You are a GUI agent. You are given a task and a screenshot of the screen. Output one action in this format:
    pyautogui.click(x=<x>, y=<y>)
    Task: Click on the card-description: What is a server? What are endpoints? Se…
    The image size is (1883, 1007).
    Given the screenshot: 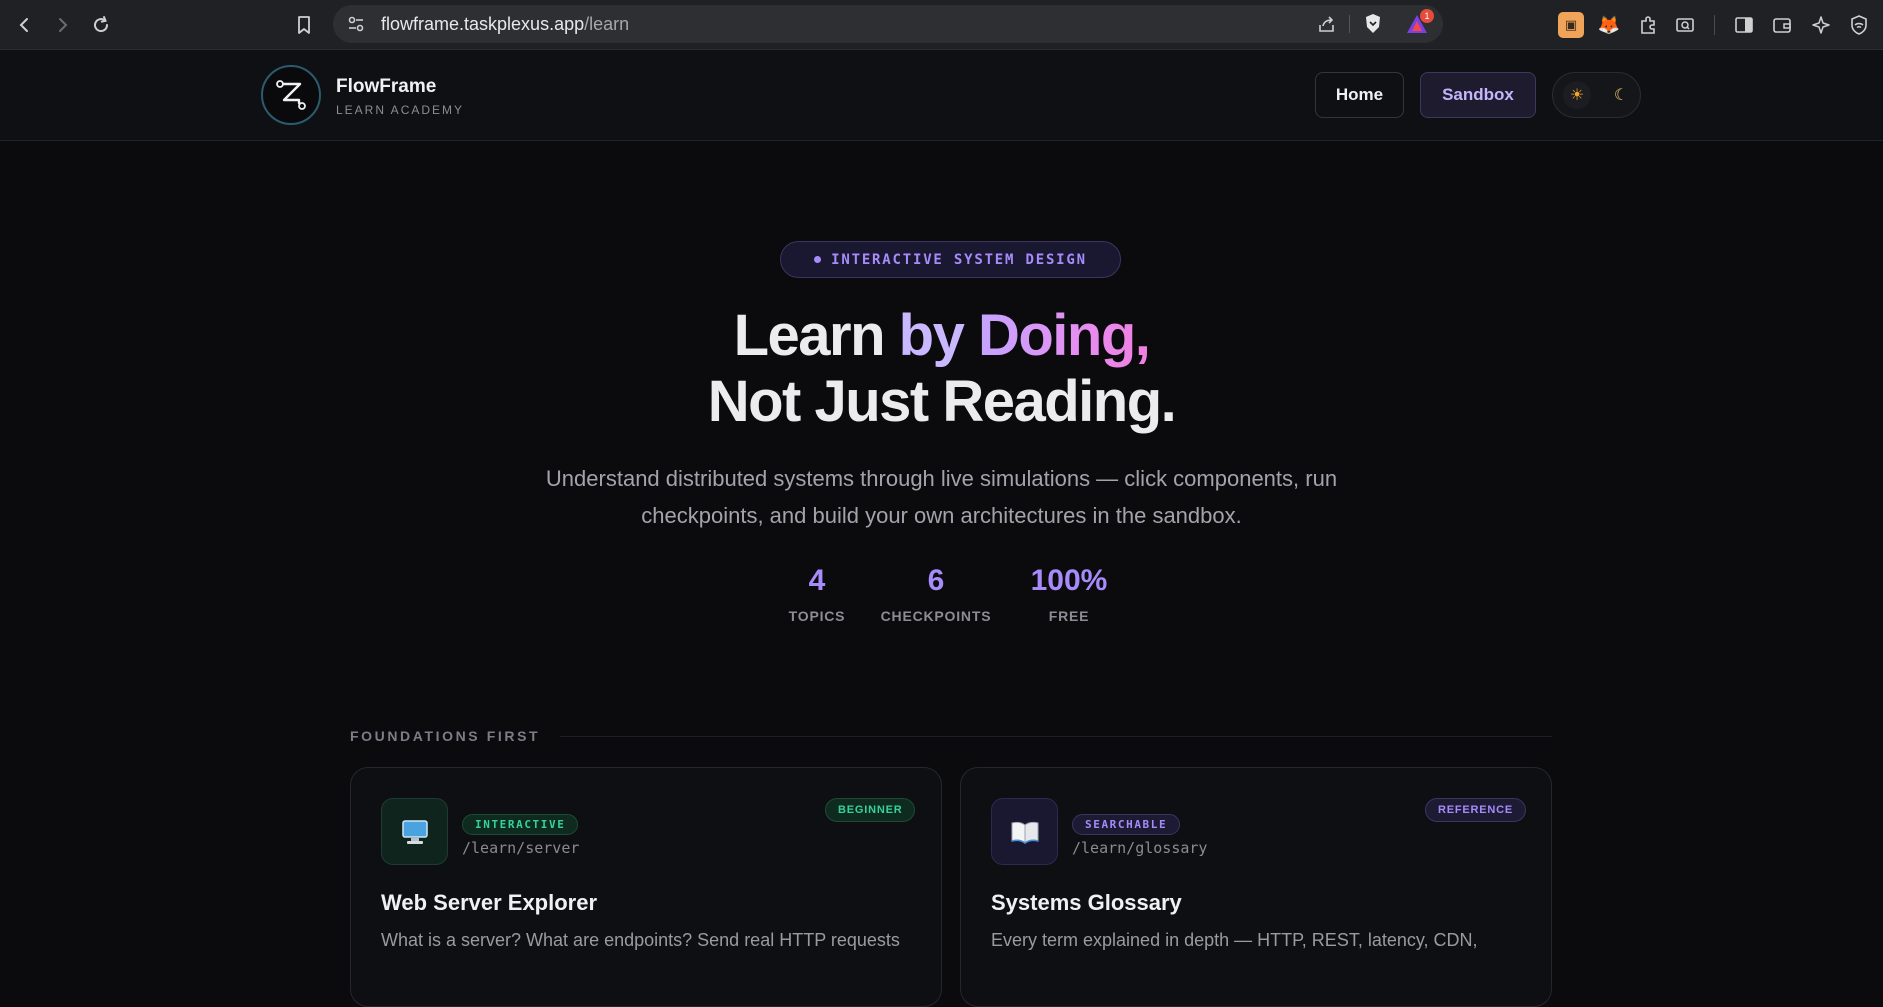 What is the action you would take?
    pyautogui.click(x=640, y=940)
    